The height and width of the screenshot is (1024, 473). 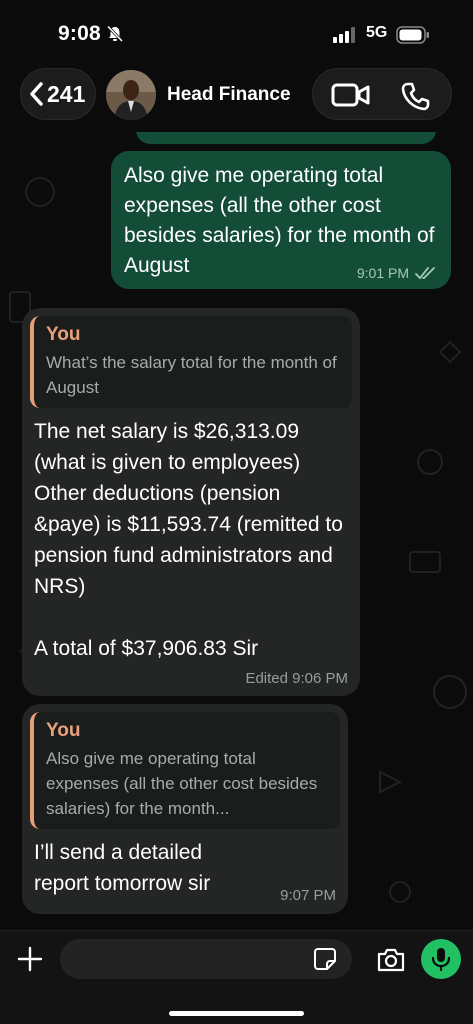 I want to click on call-actions, so click(x=382, y=94).